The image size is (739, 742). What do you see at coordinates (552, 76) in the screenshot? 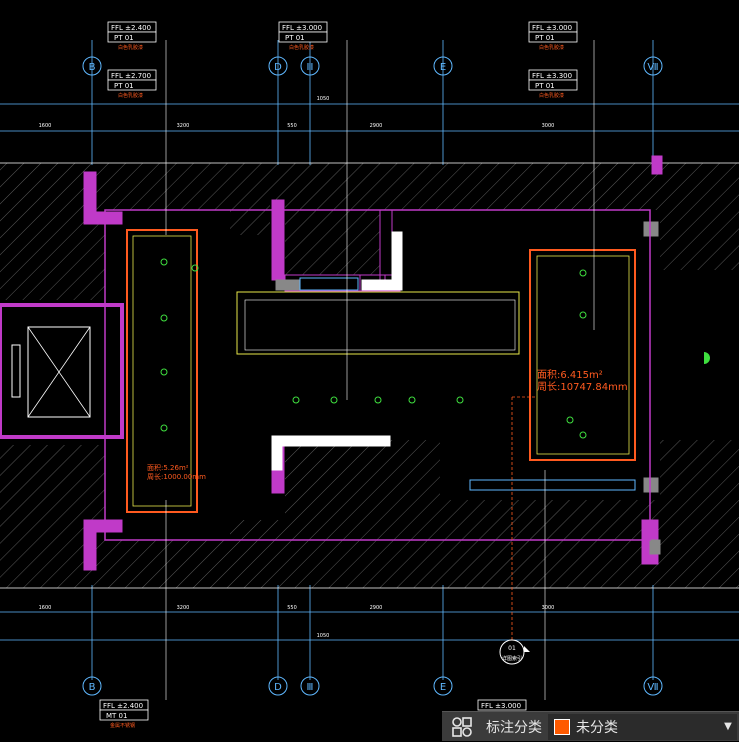
I see `ffl-text: FFL ±3.300` at bounding box center [552, 76].